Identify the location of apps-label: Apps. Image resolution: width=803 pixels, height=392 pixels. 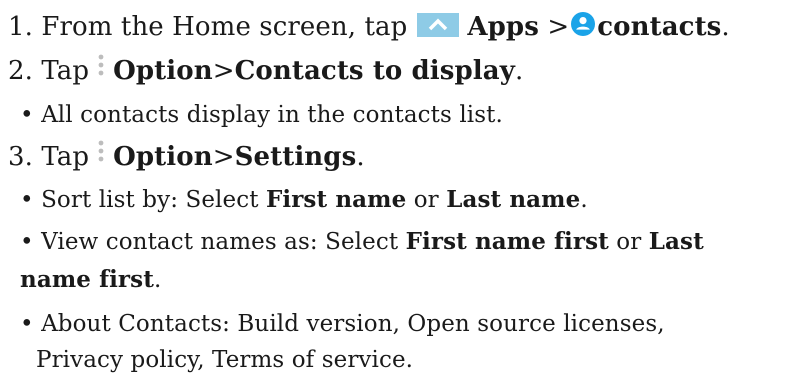
(503, 27).